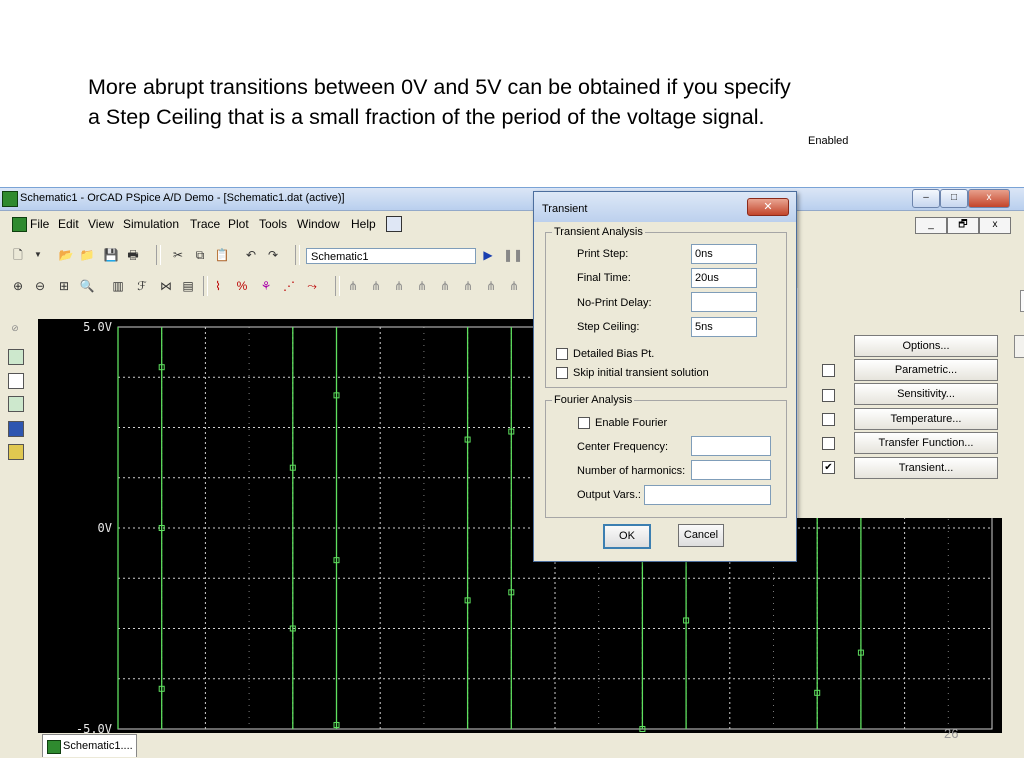 The image size is (1024, 768). I want to click on ok-button: OK, so click(627, 536).